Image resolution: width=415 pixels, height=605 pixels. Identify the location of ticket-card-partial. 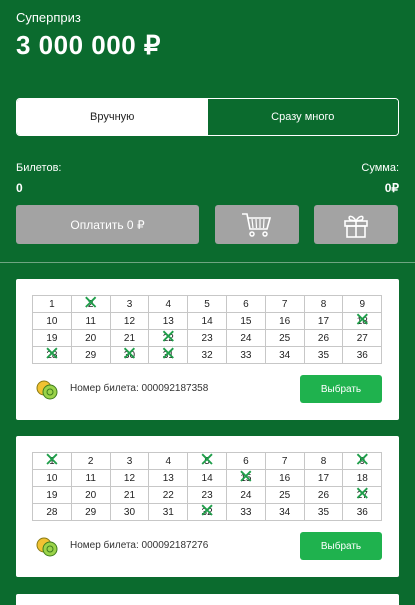
(207, 599).